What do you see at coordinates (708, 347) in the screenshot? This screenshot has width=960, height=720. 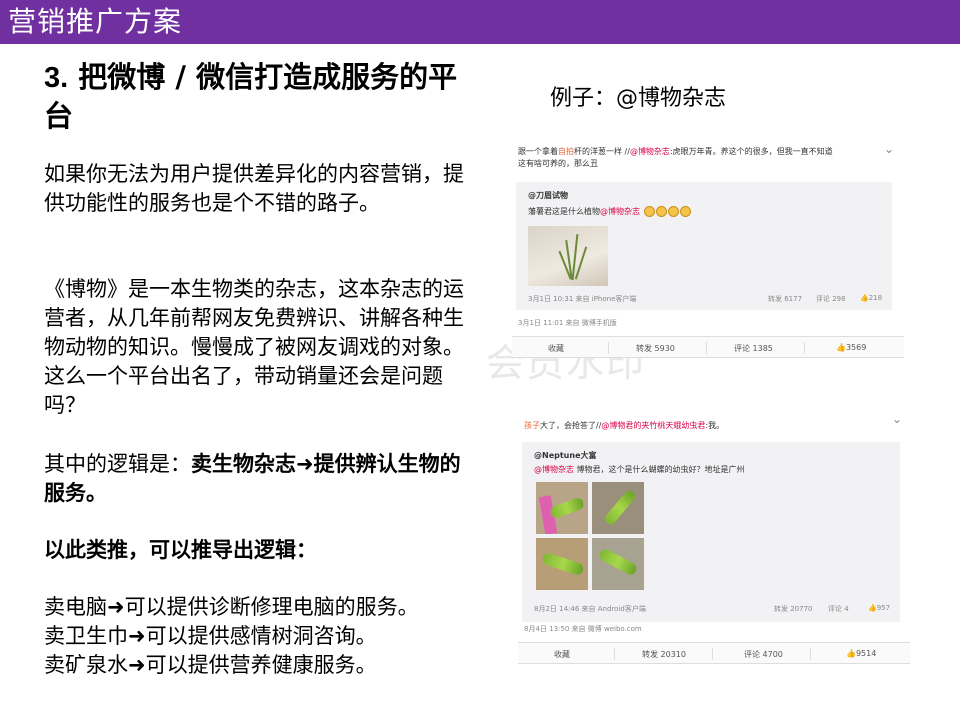 I see `action-bar: 收藏 转发 5930 评论 1385 👍3569` at bounding box center [708, 347].